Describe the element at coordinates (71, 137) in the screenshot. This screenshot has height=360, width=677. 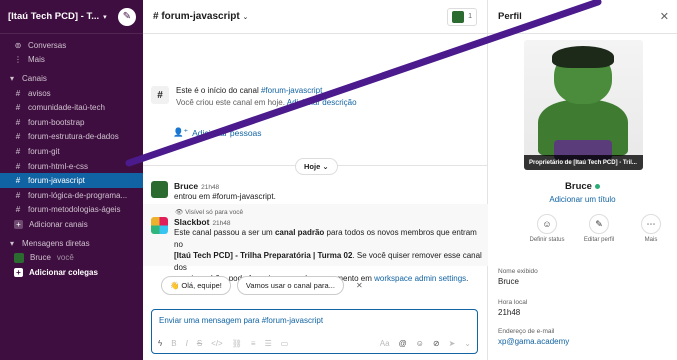
I see `sidebar-channel: # forum-estrutura-de-dados` at that location.